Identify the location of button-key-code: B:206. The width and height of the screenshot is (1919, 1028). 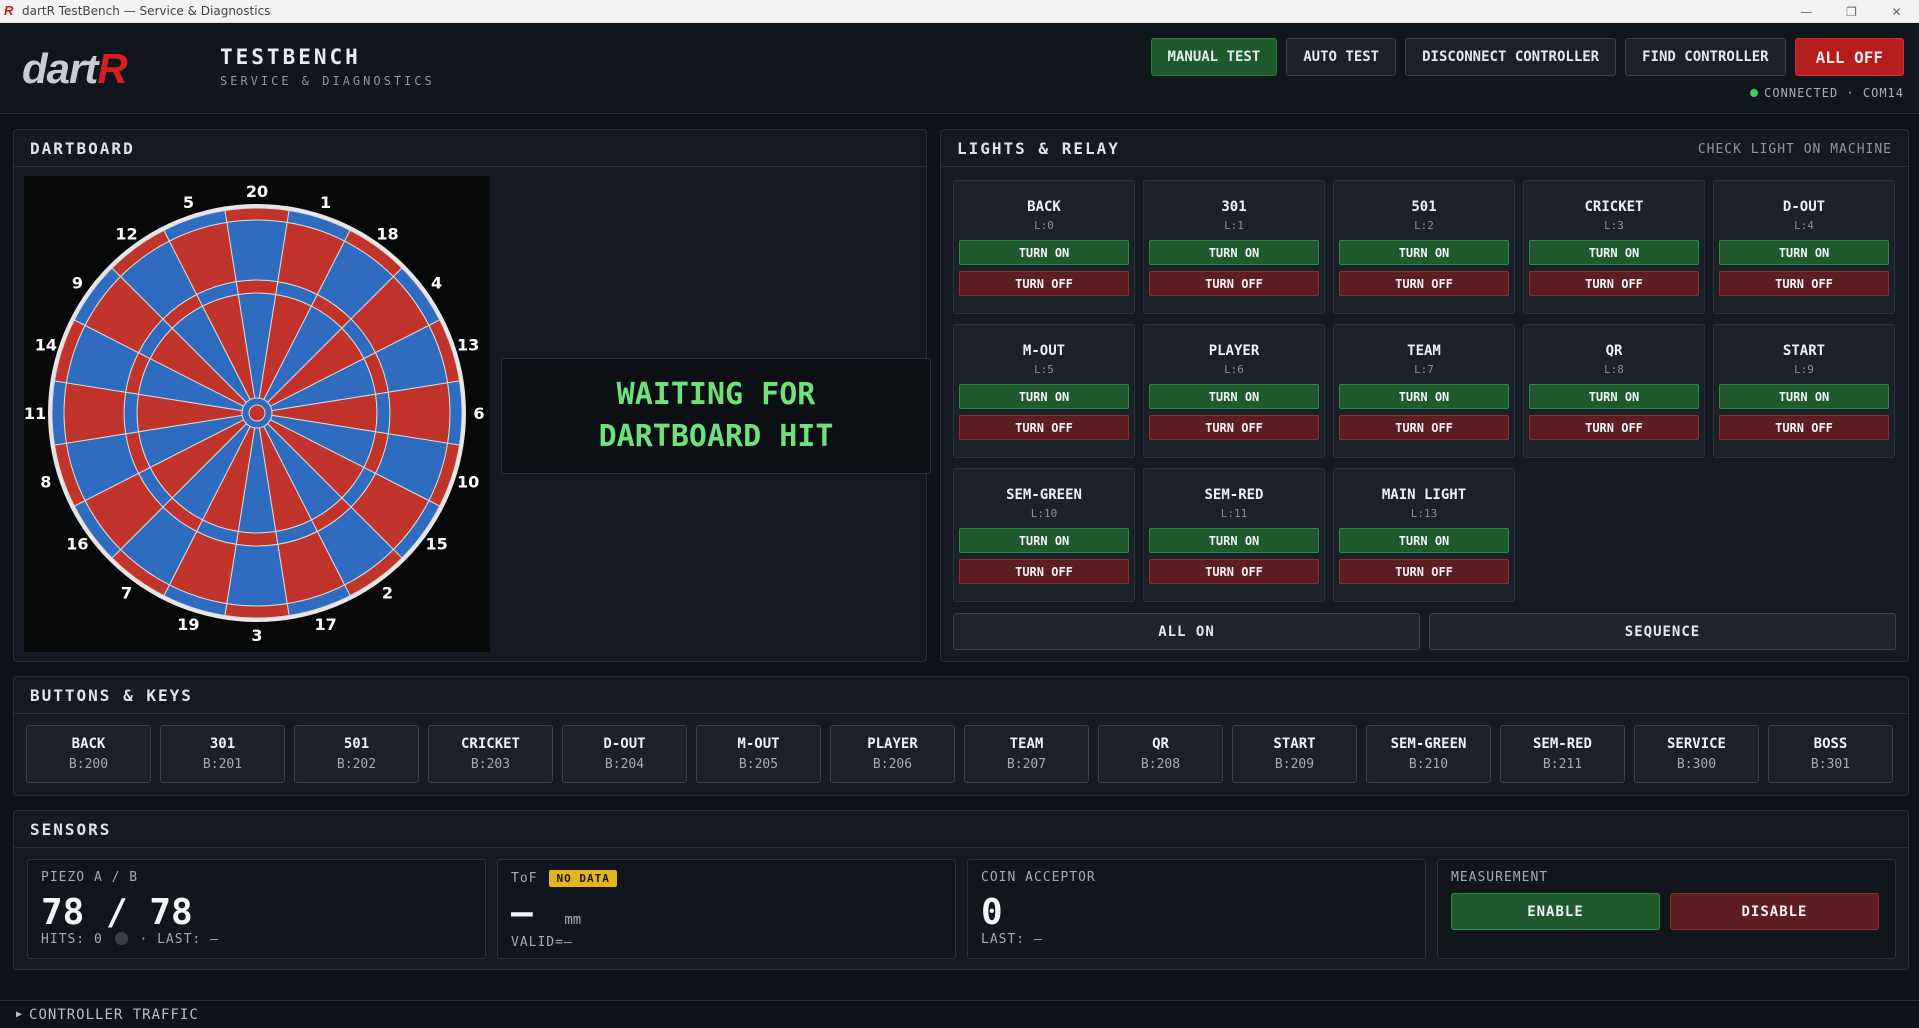
(892, 764).